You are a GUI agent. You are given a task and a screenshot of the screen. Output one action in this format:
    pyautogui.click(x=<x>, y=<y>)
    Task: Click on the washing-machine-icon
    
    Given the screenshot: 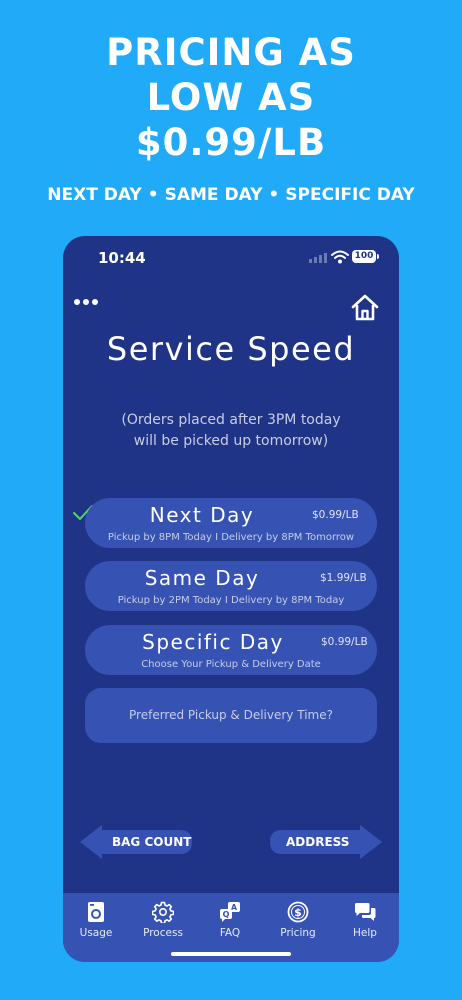 What is the action you would take?
    pyautogui.click(x=96, y=912)
    